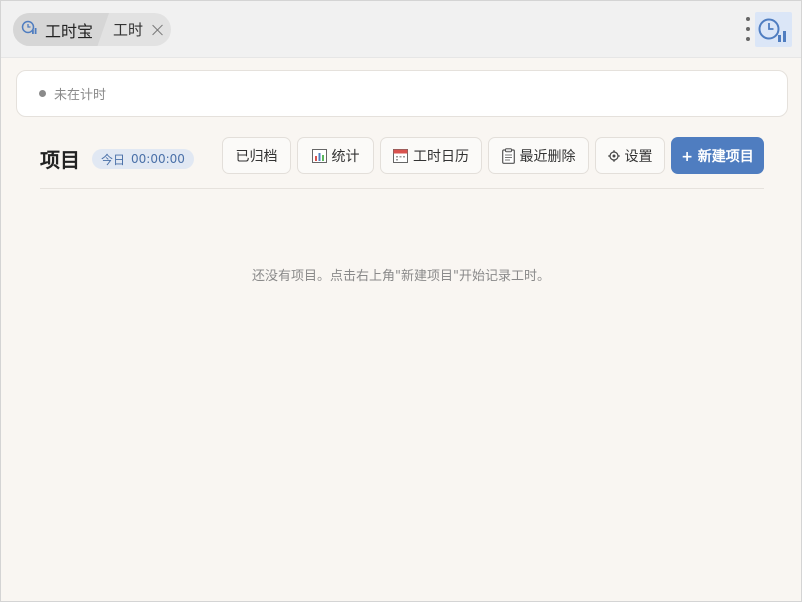  Describe the element at coordinates (69, 31) in the screenshot. I see `app-name: 工时宝` at that location.